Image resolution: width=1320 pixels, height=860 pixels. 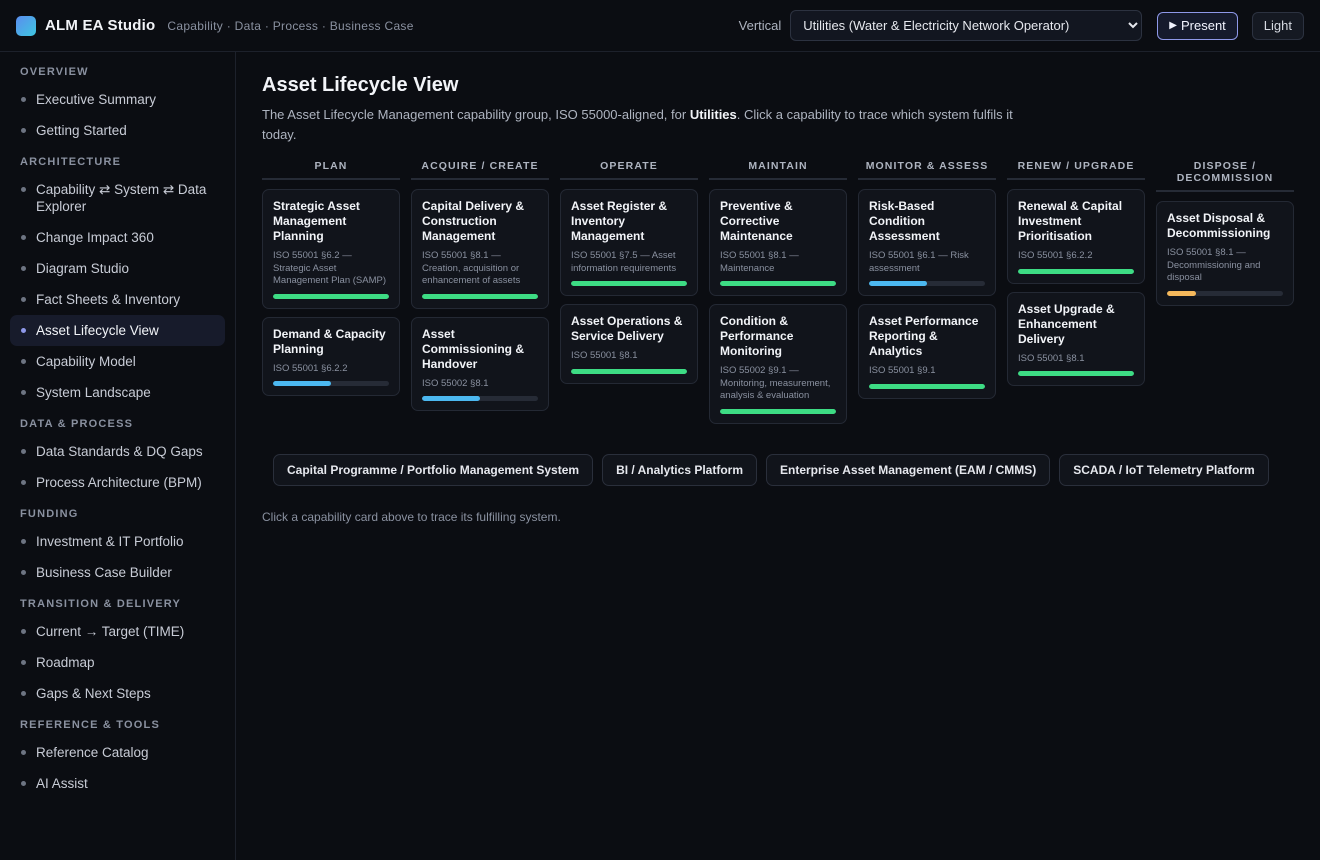 I want to click on sidebar-item-label: Capability Model, so click(x=86, y=361).